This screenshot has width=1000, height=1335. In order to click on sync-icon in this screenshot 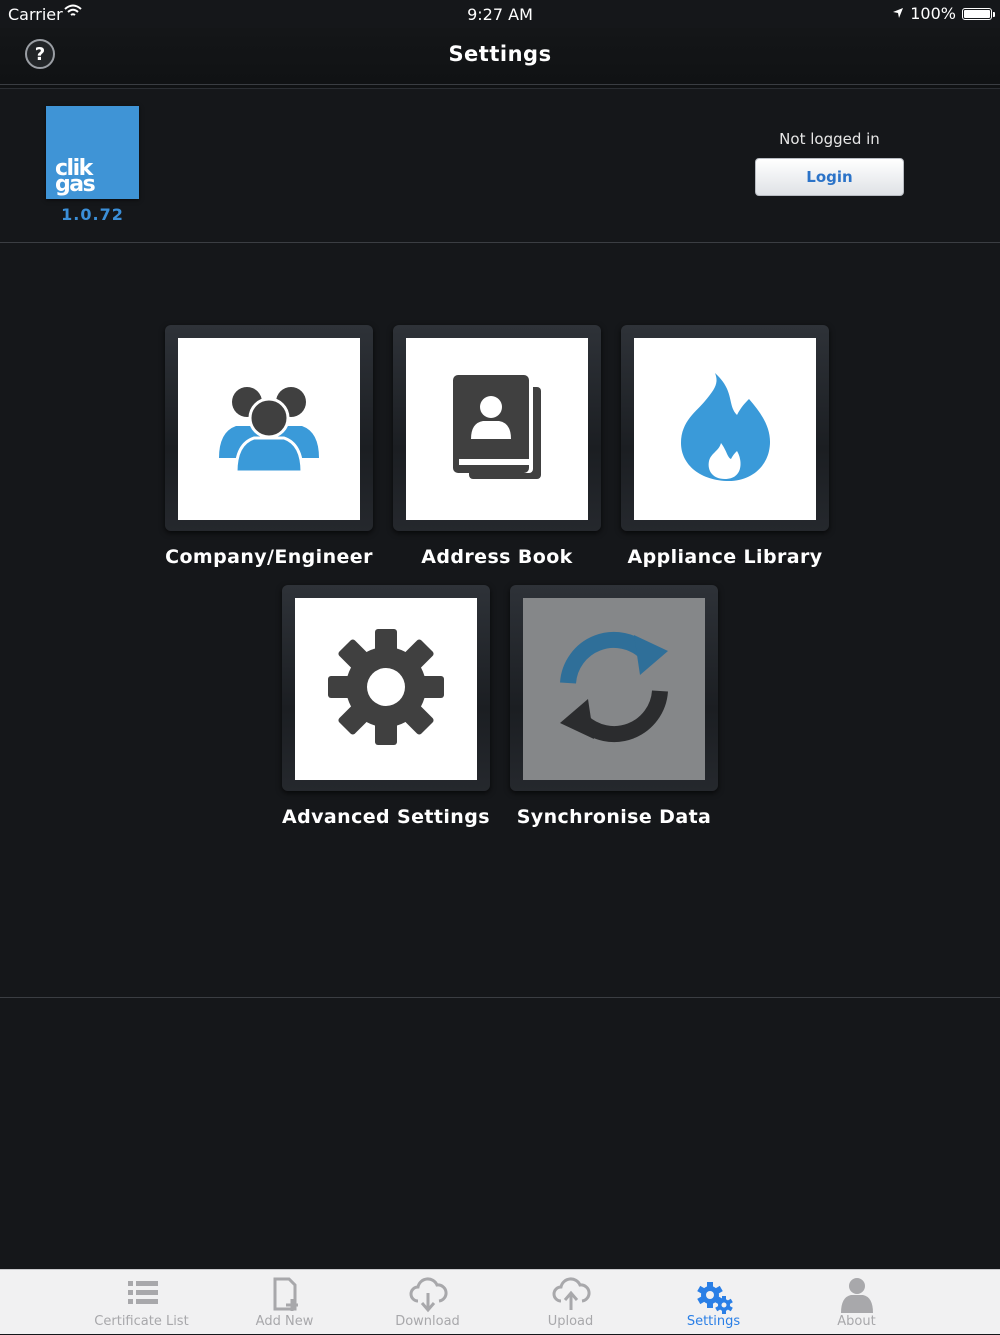, I will do `click(614, 689)`.